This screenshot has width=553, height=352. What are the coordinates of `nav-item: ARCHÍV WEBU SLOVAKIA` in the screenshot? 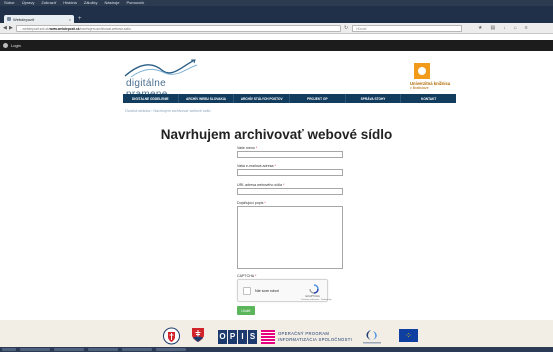 It's located at (207, 98).